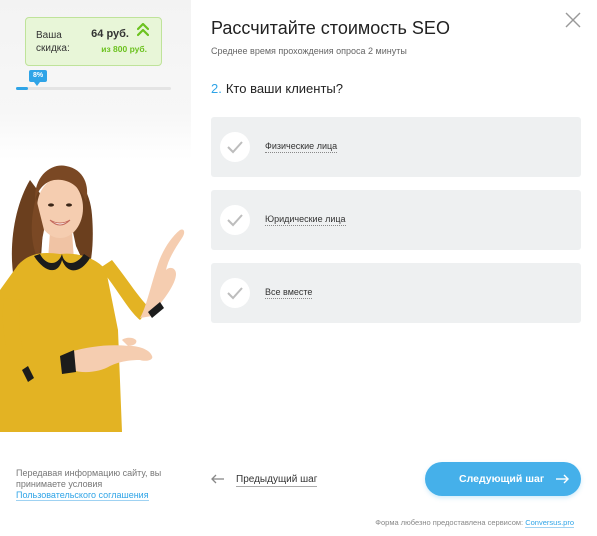 The height and width of the screenshot is (536, 597). I want to click on progress-percent-badge: 8%, so click(38, 78).